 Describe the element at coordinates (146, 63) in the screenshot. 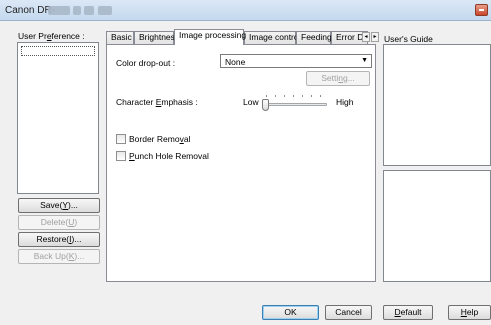

I see `color-dropout-label: Color drop-out :` at that location.